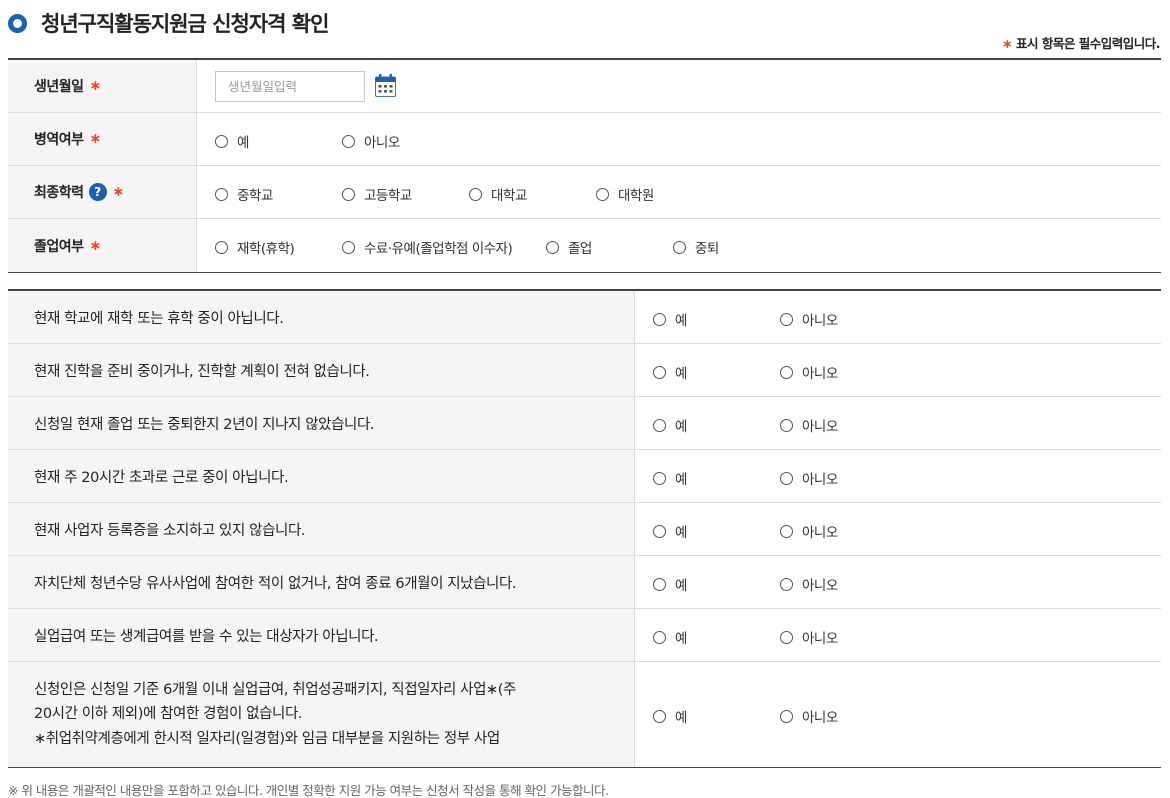 This screenshot has width=1170, height=798. What do you see at coordinates (679, 192) in the screenshot?
I see `education-options: 중학교 고등학교 대학교 대학원` at bounding box center [679, 192].